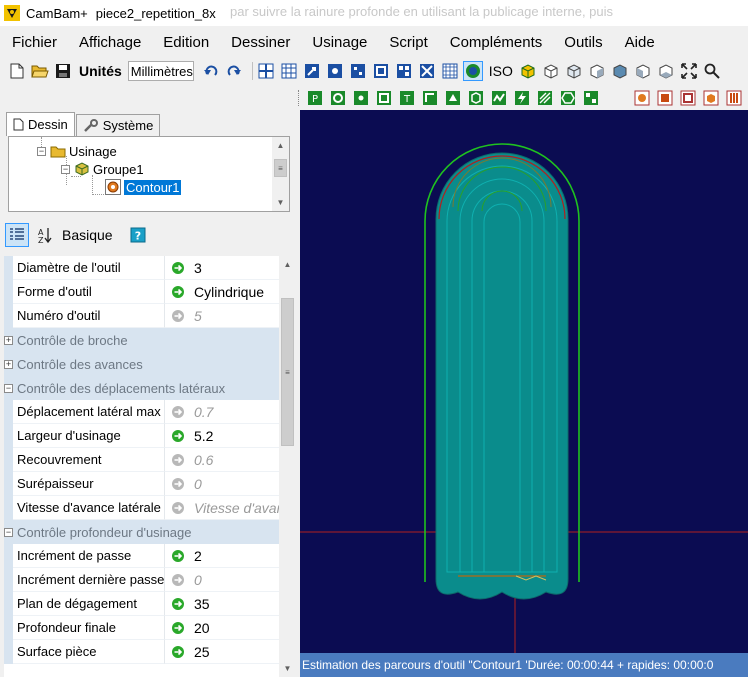  I want to click on view-bottom-icon, so click(666, 71).